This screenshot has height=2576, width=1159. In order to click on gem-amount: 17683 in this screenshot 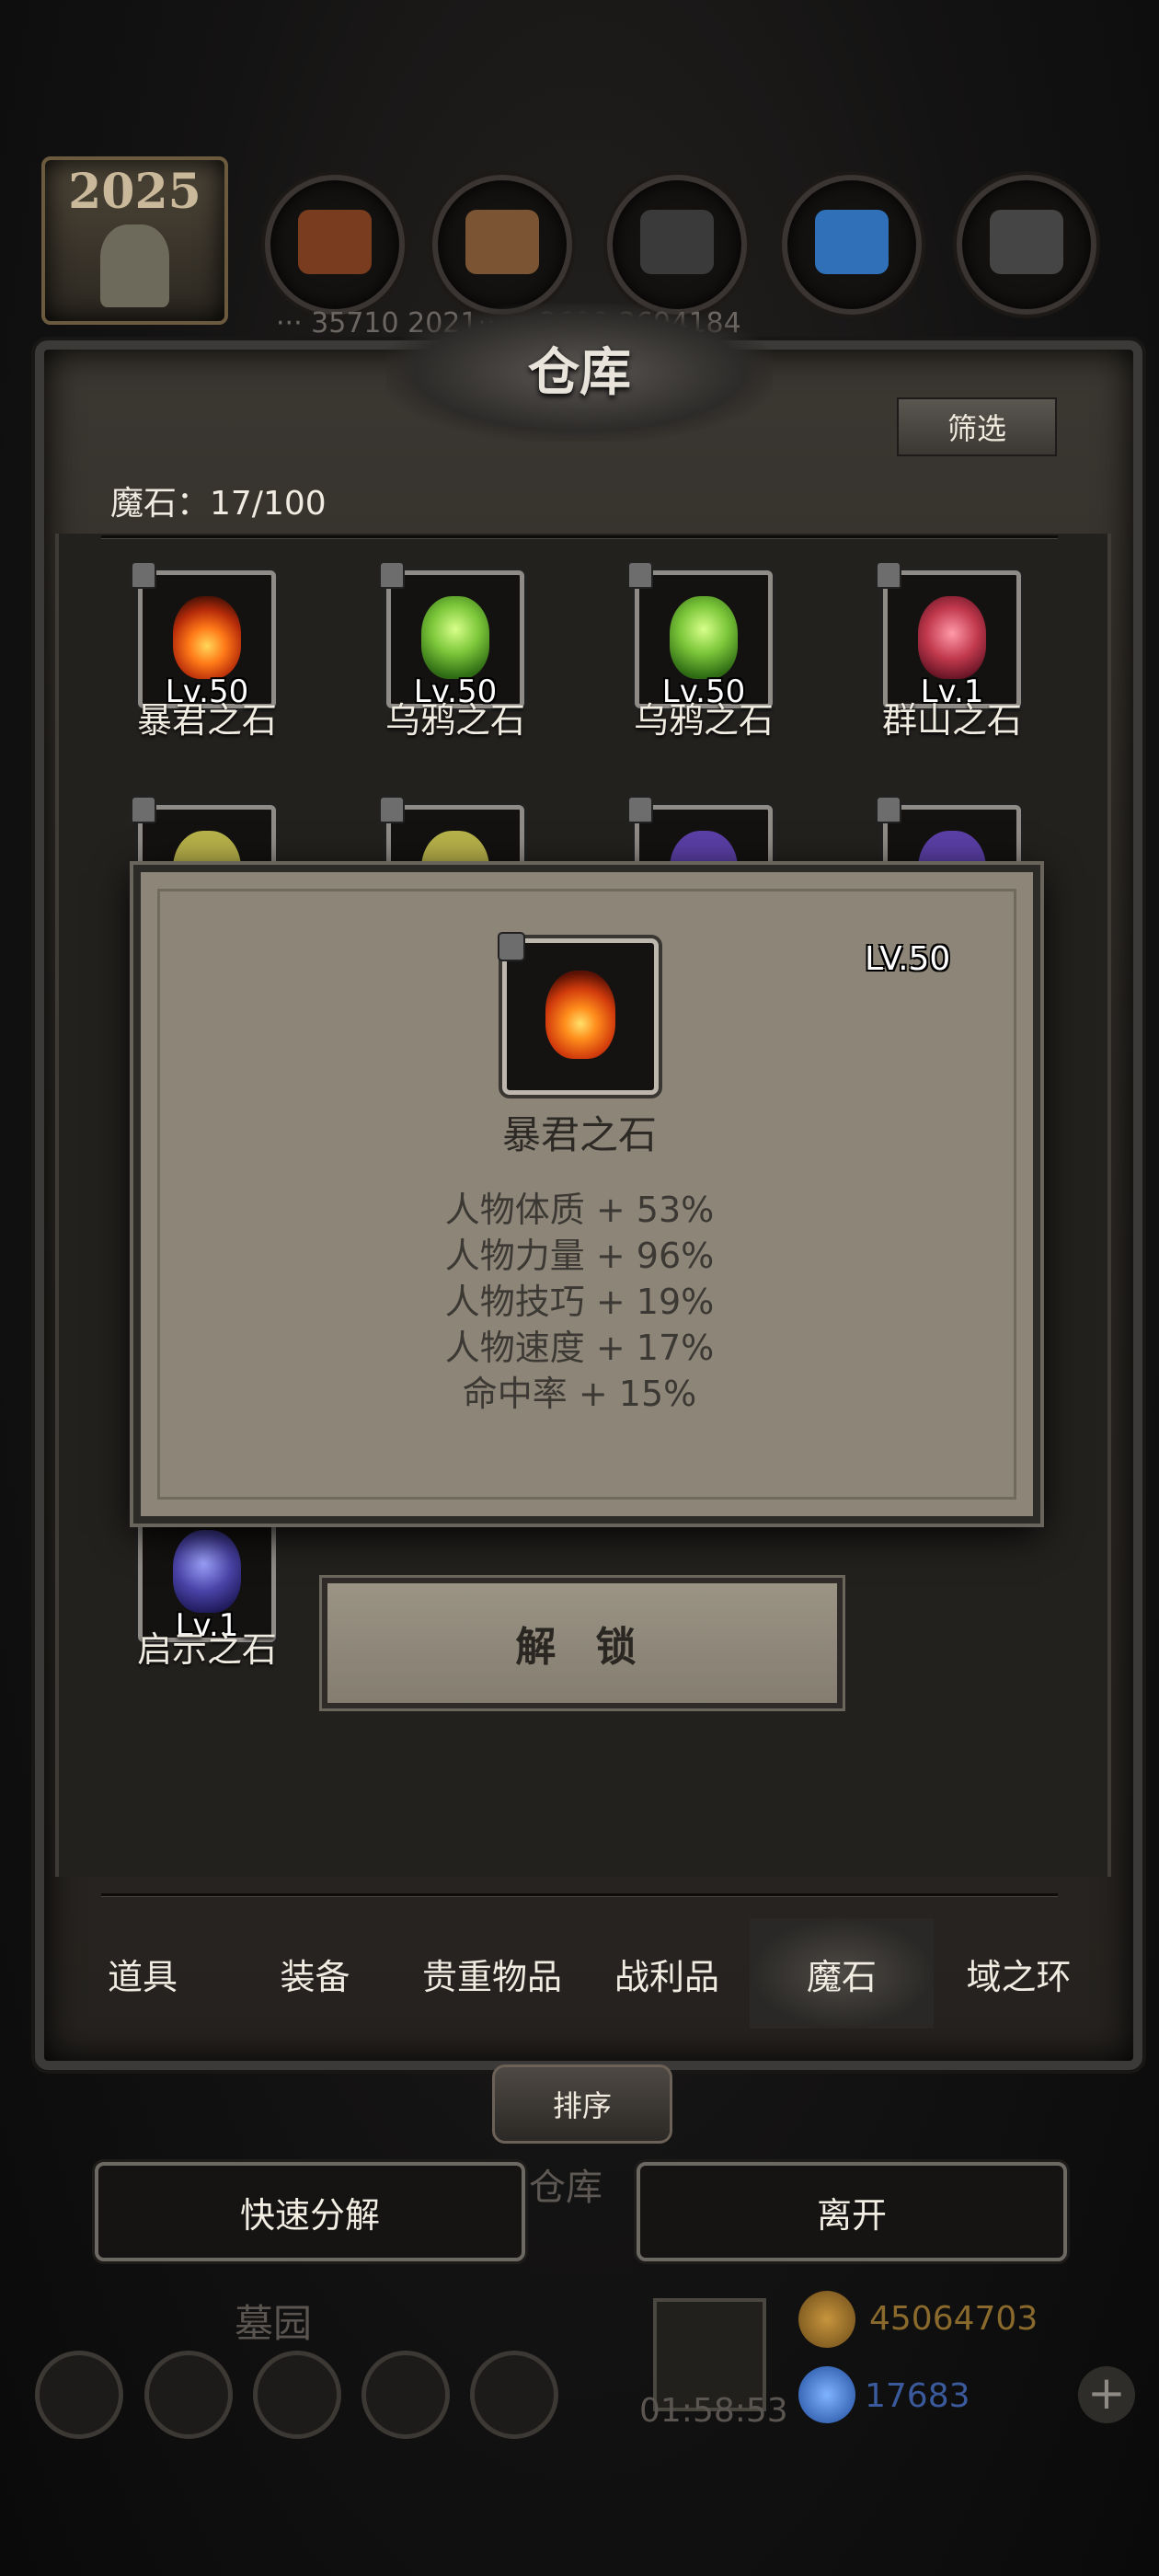, I will do `click(917, 2396)`.